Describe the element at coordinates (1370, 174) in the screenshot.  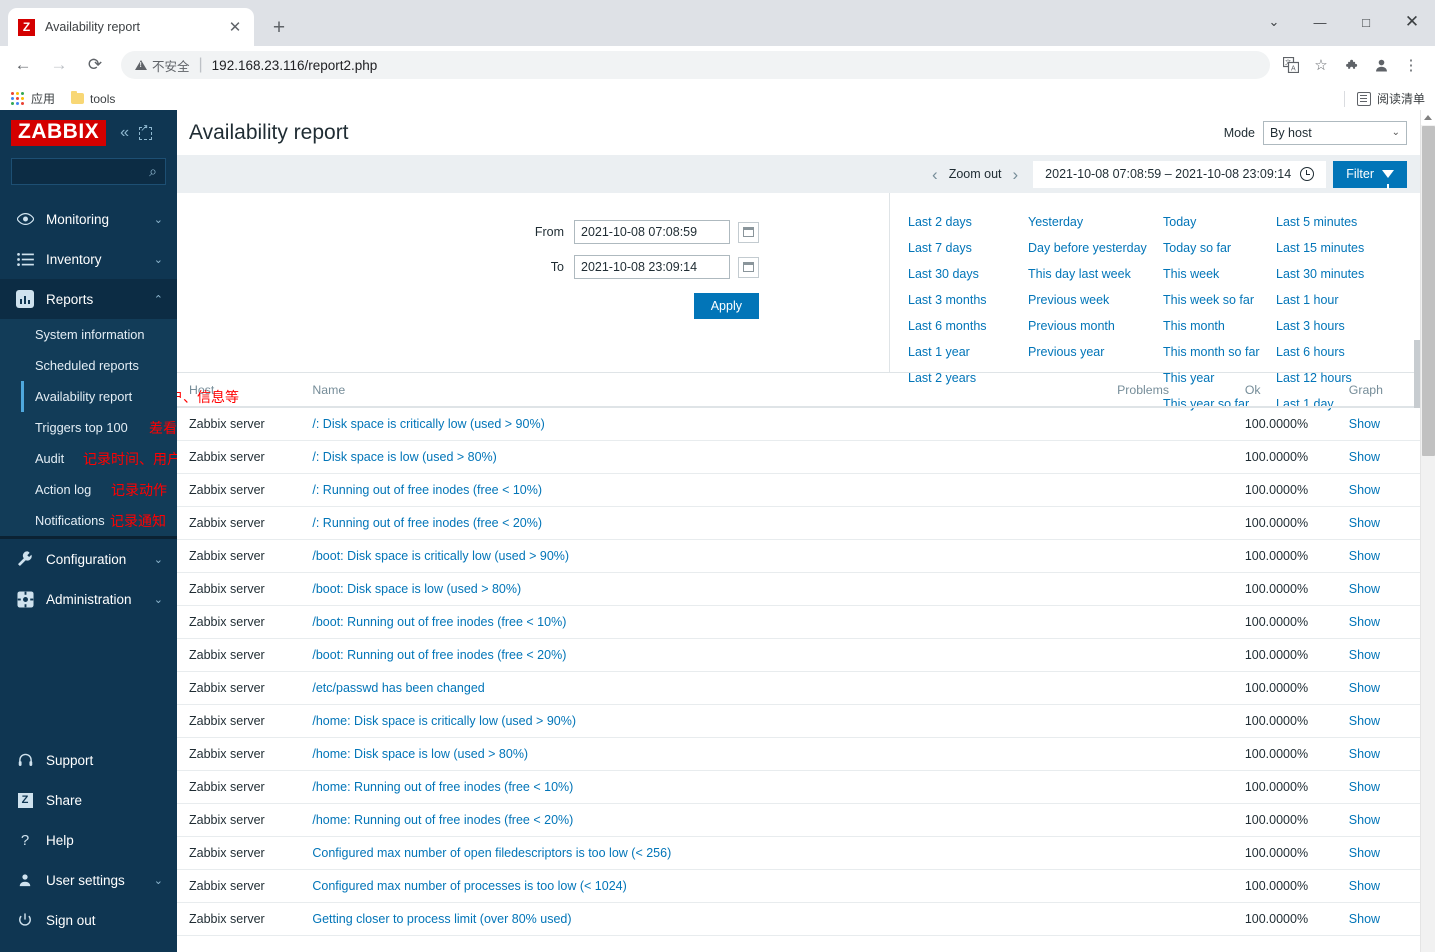
I see `filter-button: Filter` at that location.